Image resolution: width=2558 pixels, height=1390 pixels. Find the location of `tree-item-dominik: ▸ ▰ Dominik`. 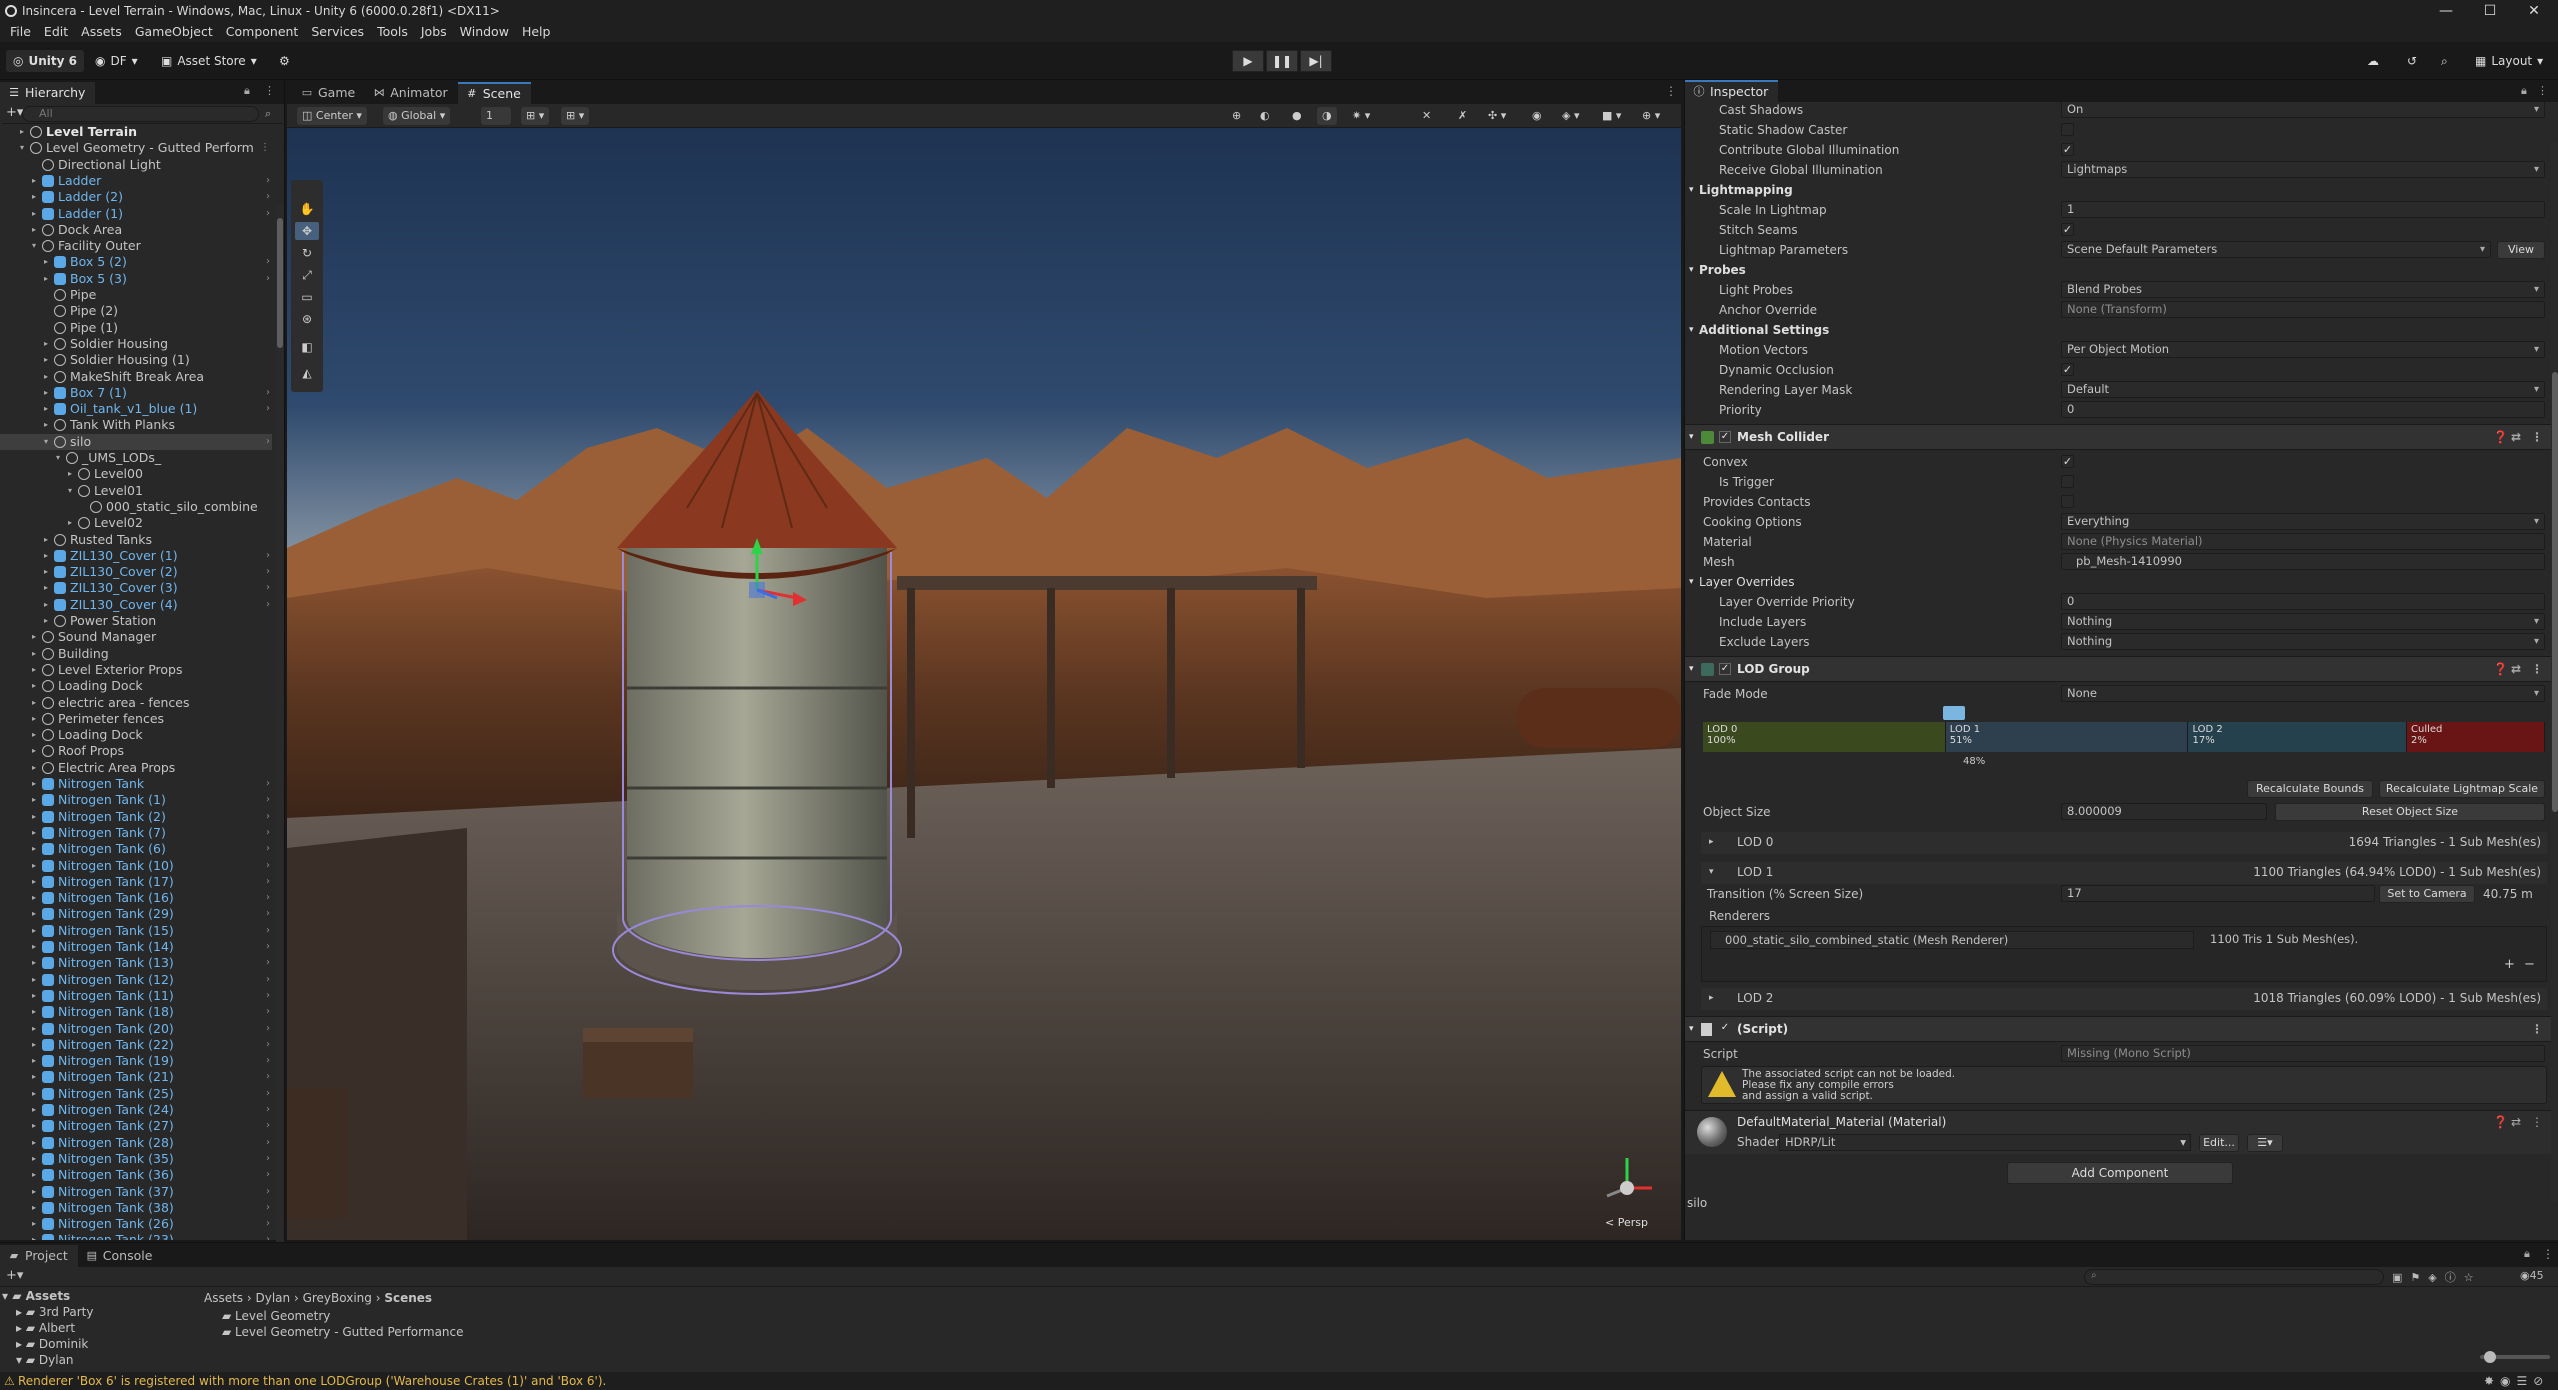

tree-item-dominik: ▸ ▰ Dominik is located at coordinates (52, 1344).